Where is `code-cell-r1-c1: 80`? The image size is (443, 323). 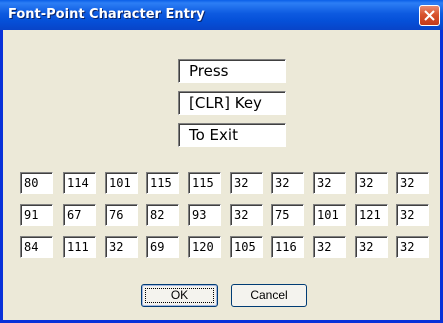
code-cell-r1-c1: 80 is located at coordinates (36, 183).